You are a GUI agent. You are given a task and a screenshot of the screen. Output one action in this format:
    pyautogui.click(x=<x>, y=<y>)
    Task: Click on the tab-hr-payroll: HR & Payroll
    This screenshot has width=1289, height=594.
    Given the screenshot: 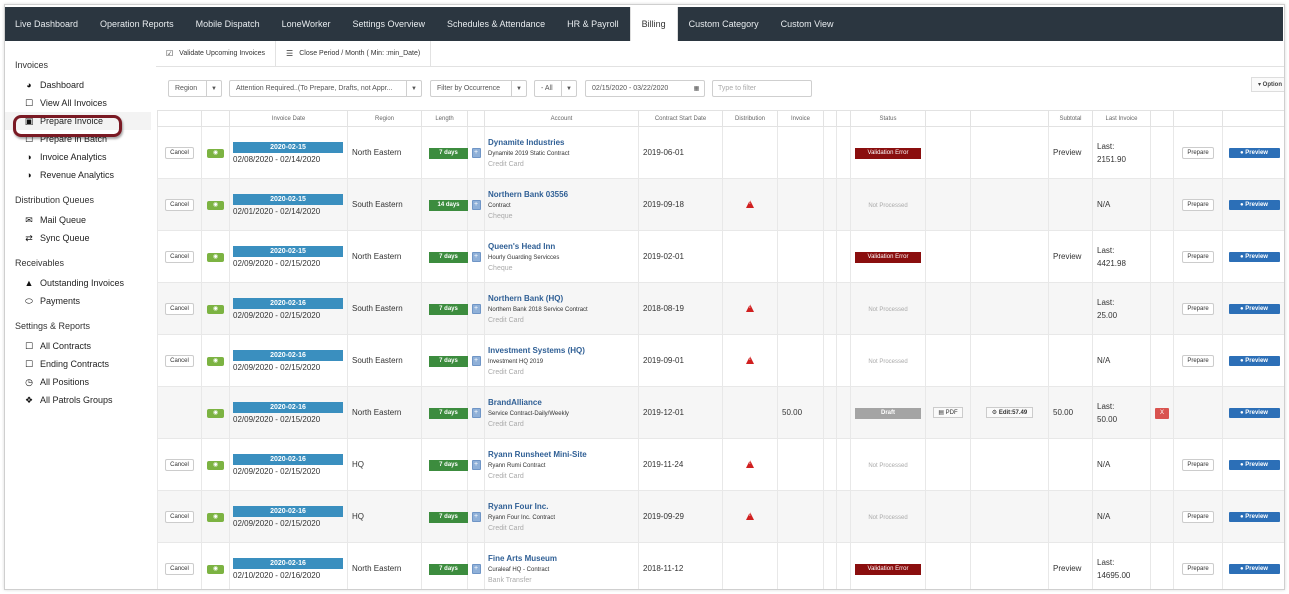 What is the action you would take?
    pyautogui.click(x=593, y=24)
    